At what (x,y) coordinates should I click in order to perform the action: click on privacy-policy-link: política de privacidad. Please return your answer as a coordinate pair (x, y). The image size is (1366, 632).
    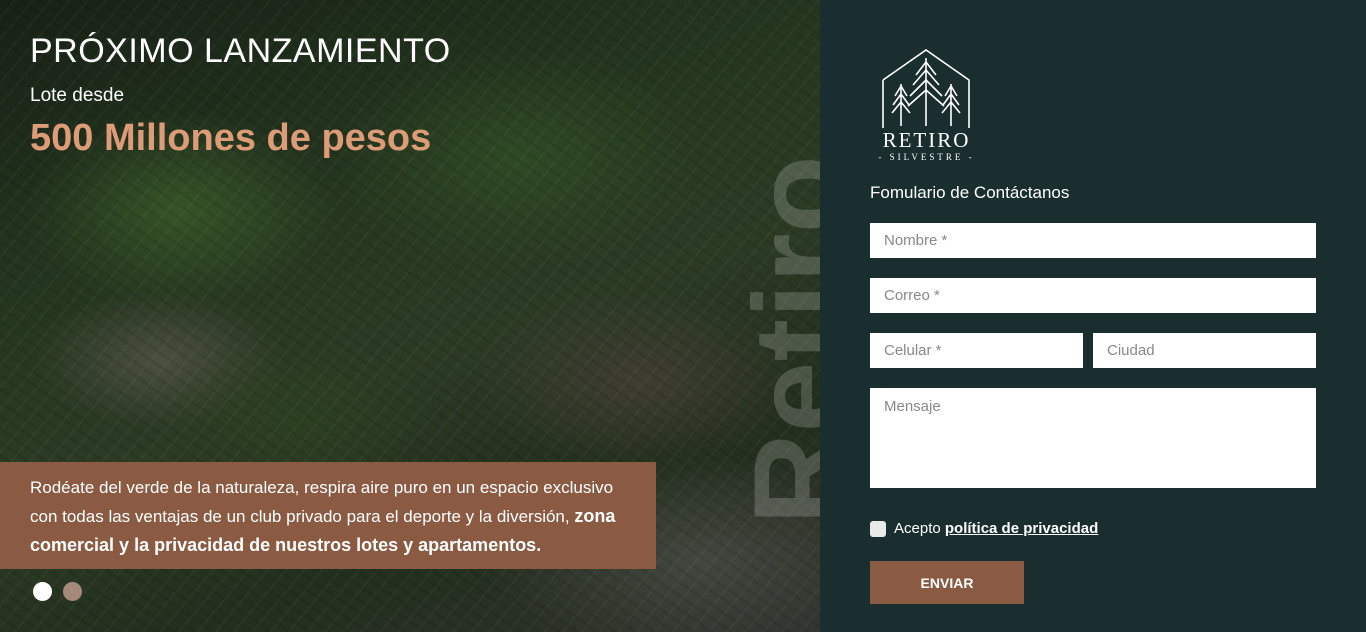
    Looking at the image, I should click on (1021, 528).